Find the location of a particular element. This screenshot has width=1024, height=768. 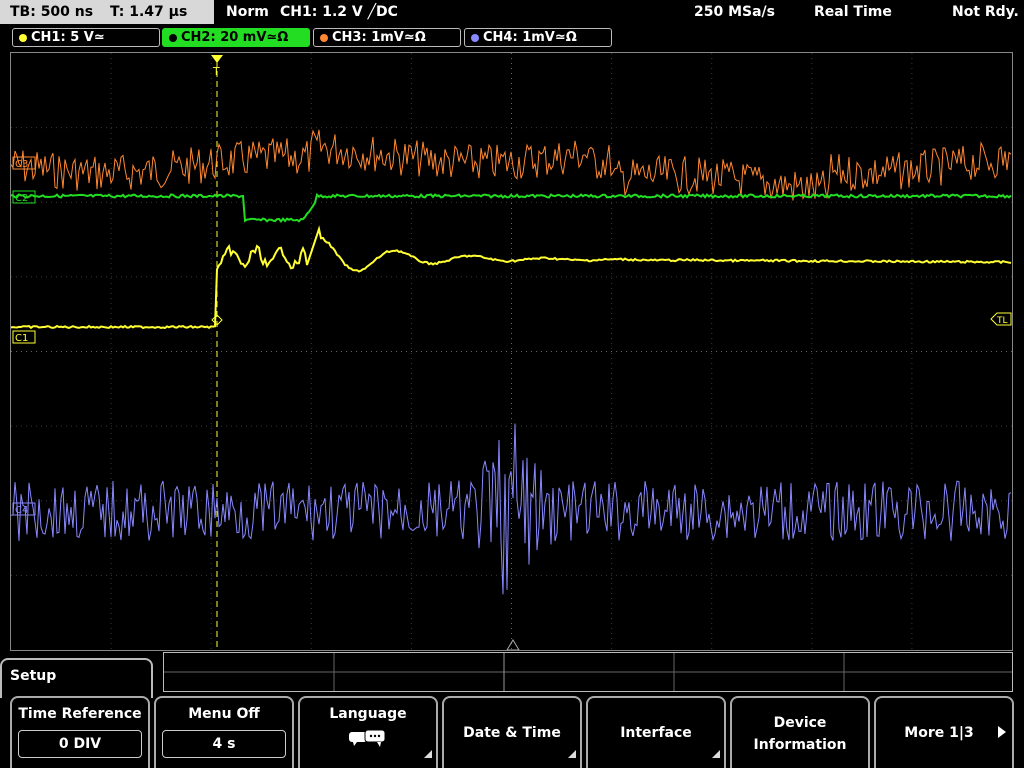

channel-tab-ch2: CH2: 20 mV≃Ω is located at coordinates (236, 37).